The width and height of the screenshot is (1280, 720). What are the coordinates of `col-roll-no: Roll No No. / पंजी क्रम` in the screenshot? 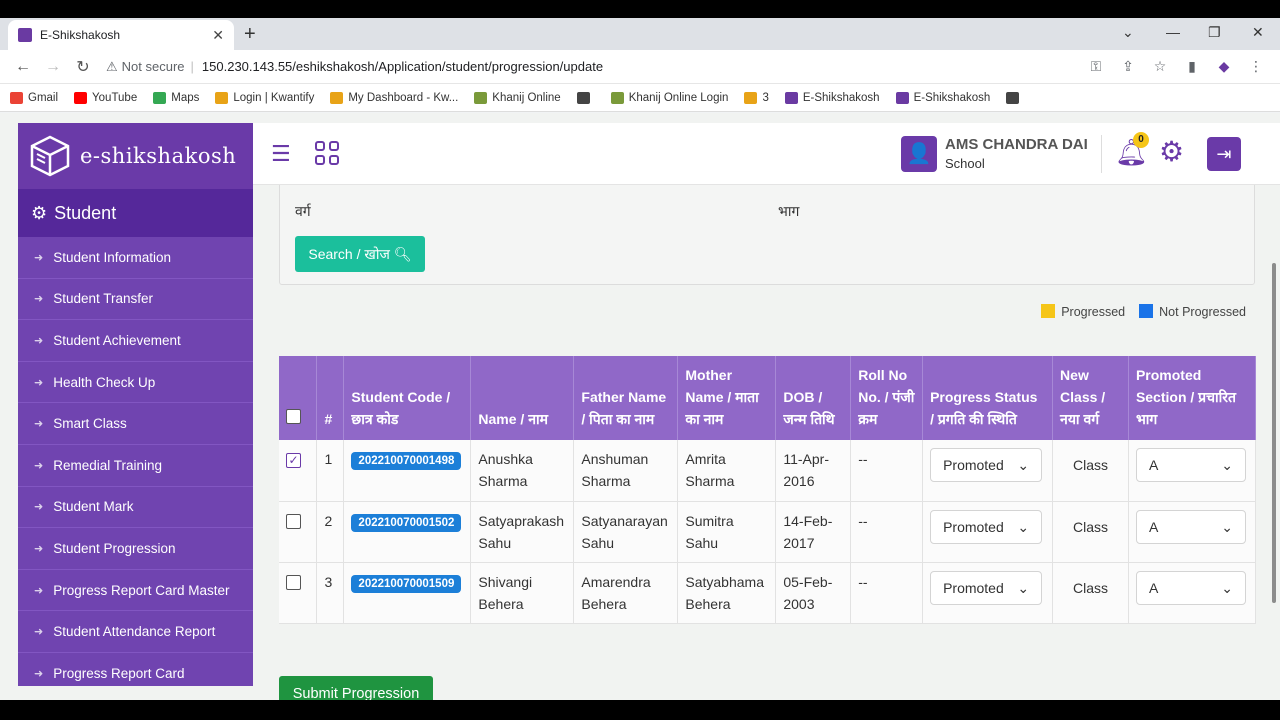 It's located at (887, 398).